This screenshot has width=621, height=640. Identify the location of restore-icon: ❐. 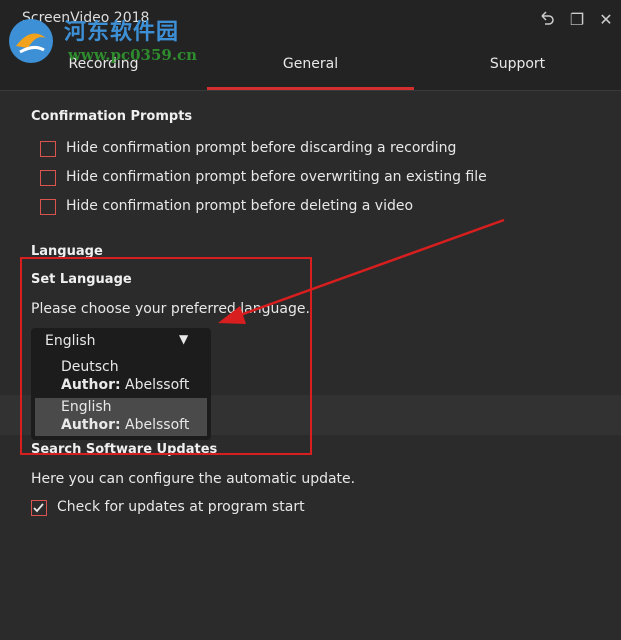
(577, 20).